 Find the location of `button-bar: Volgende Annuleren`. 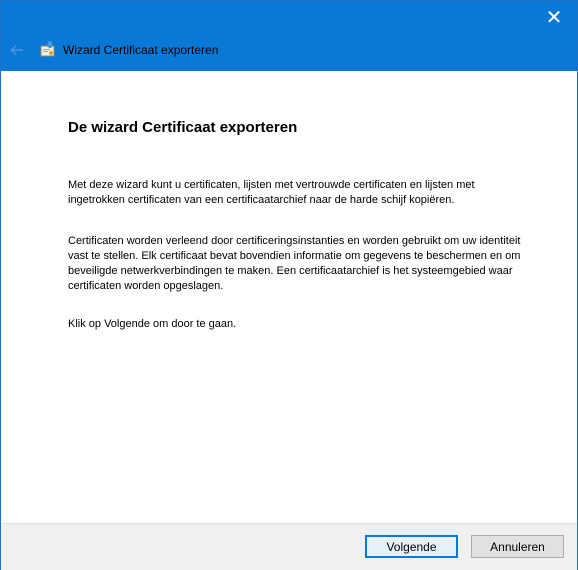

button-bar: Volgende Annuleren is located at coordinates (289, 546).